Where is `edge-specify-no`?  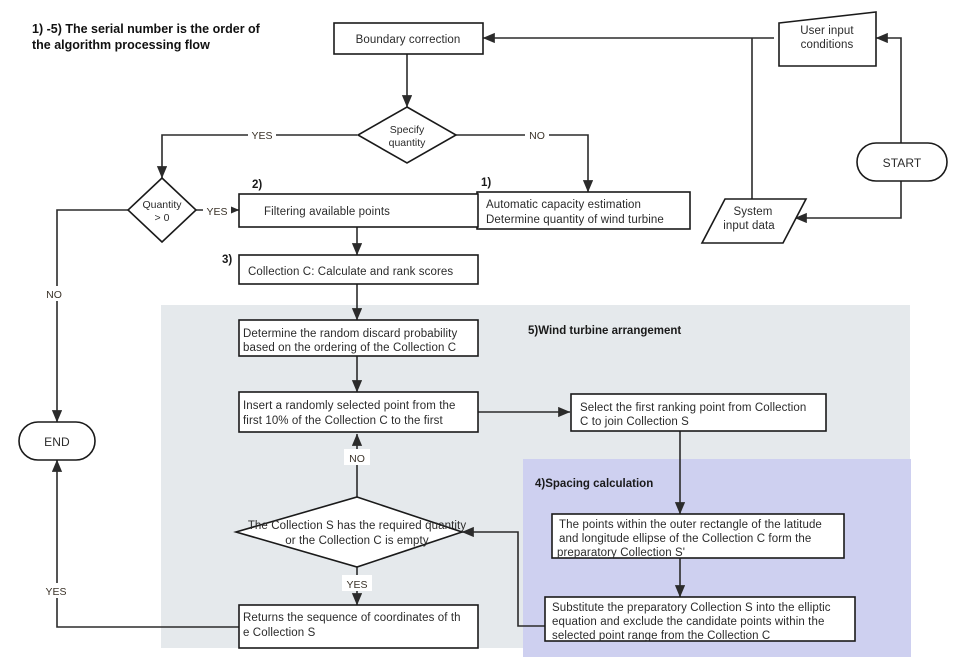 edge-specify-no is located at coordinates (525, 163).